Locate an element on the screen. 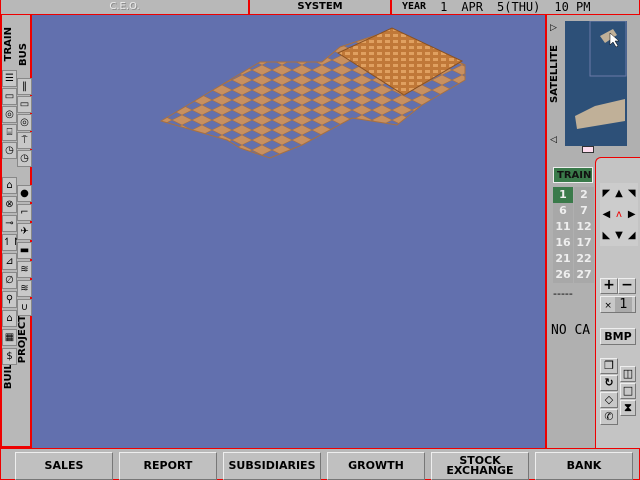 Image resolution: width=640 pixels, height=480 pixels. train-tool-0: ☰ is located at coordinates (9, 78).